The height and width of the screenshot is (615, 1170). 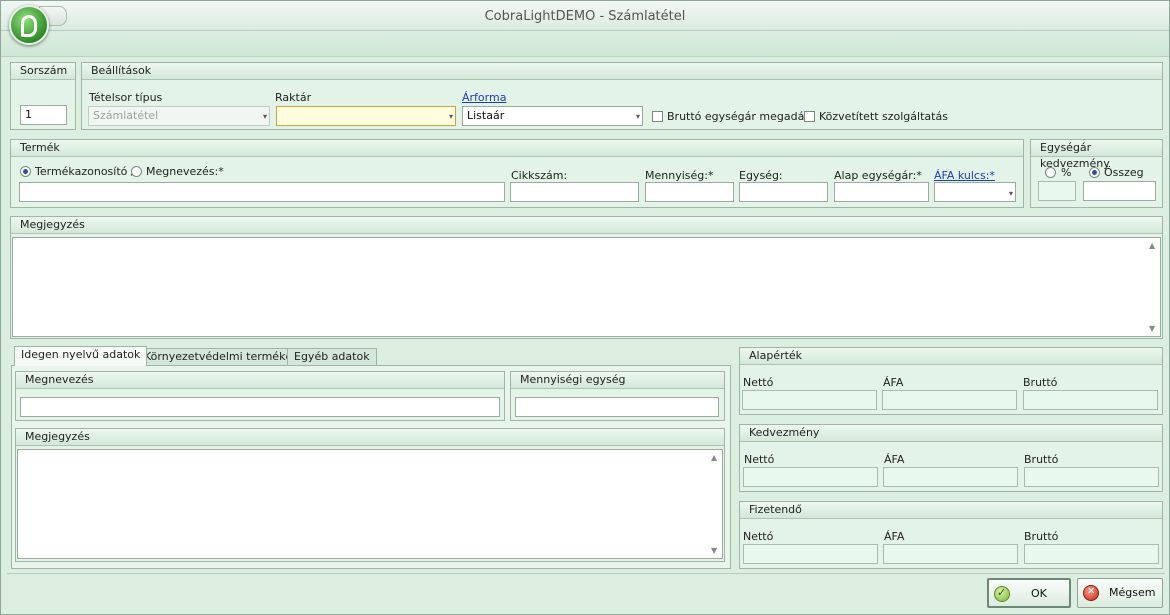 I want to click on raktar-select: ▾, so click(x=366, y=116).